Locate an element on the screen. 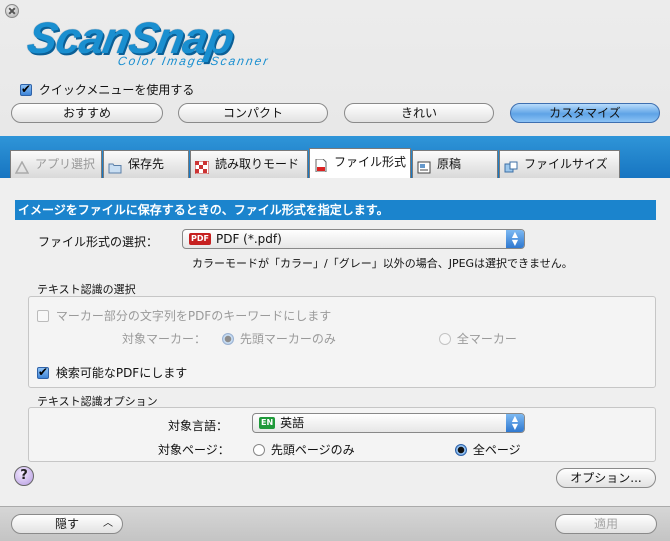 This screenshot has width=670, height=541. tab-document: 原稿 is located at coordinates (455, 164).